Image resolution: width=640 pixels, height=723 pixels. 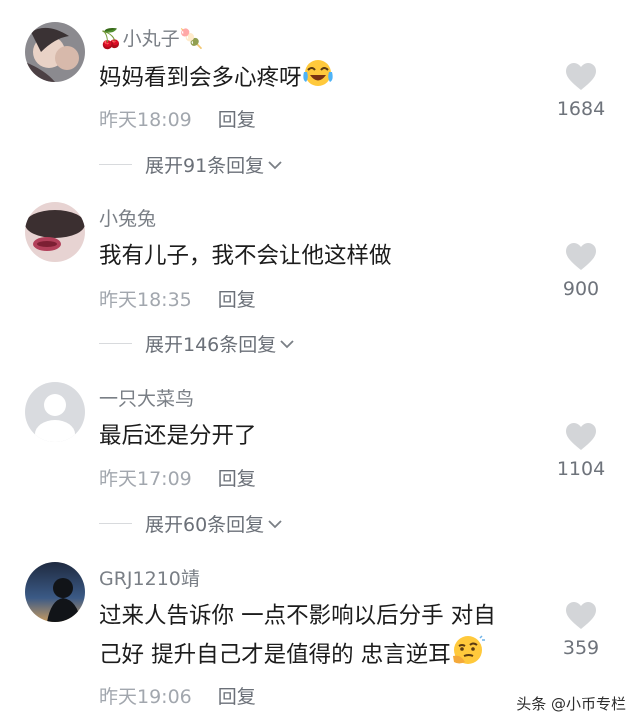 I want to click on timestamp: 昨天18:35, so click(x=145, y=300).